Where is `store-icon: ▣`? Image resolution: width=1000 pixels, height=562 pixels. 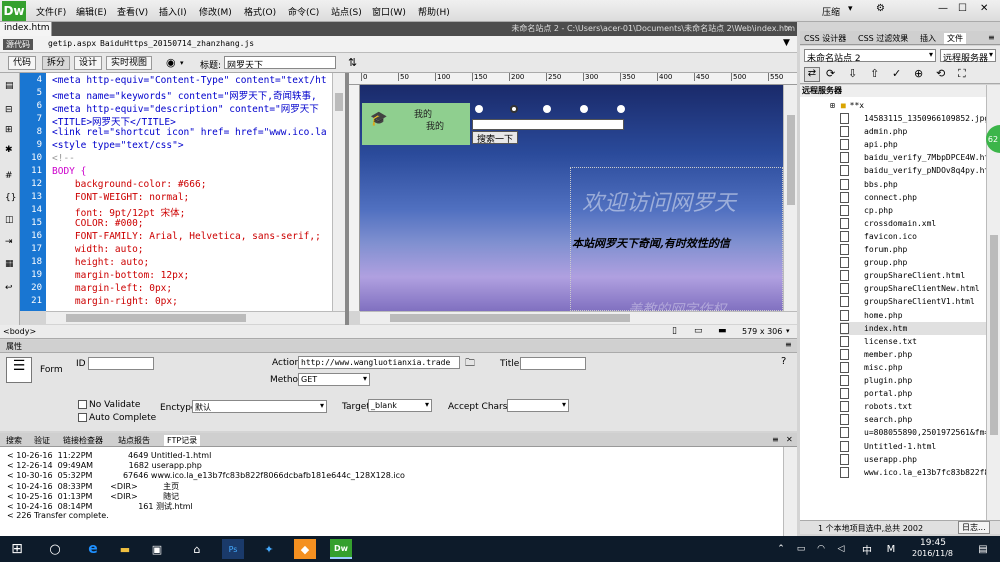 store-icon: ▣ is located at coordinates (157, 549).